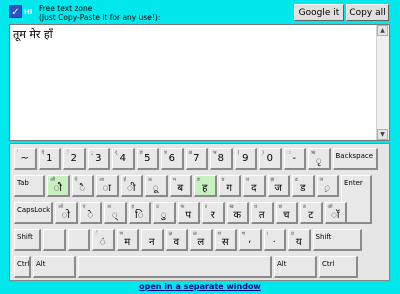 This screenshot has width=400, height=294. Describe the element at coordinates (245, 159) in the screenshot. I see `key-9: (9` at that location.